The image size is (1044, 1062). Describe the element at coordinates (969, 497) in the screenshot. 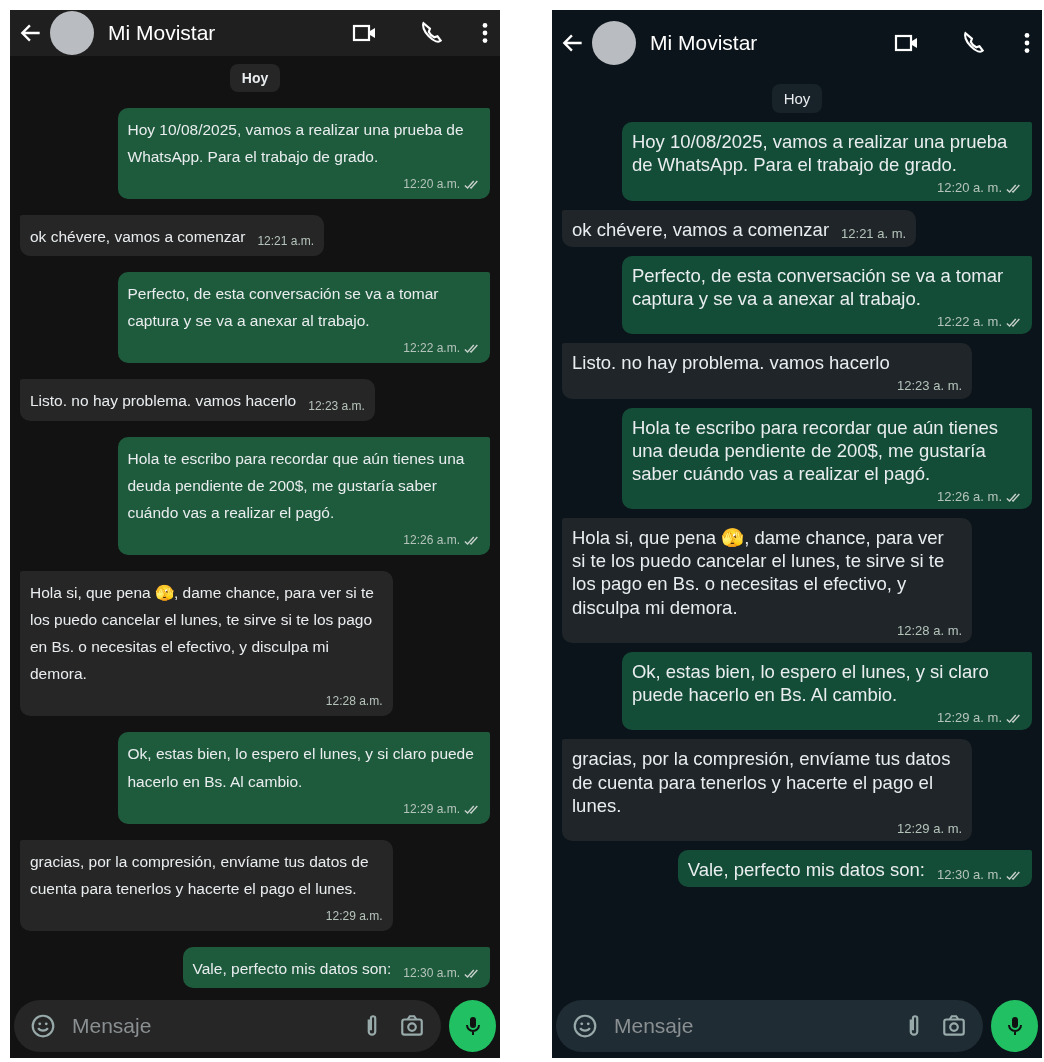

I see `message-time: 12:26 a. m.` at that location.